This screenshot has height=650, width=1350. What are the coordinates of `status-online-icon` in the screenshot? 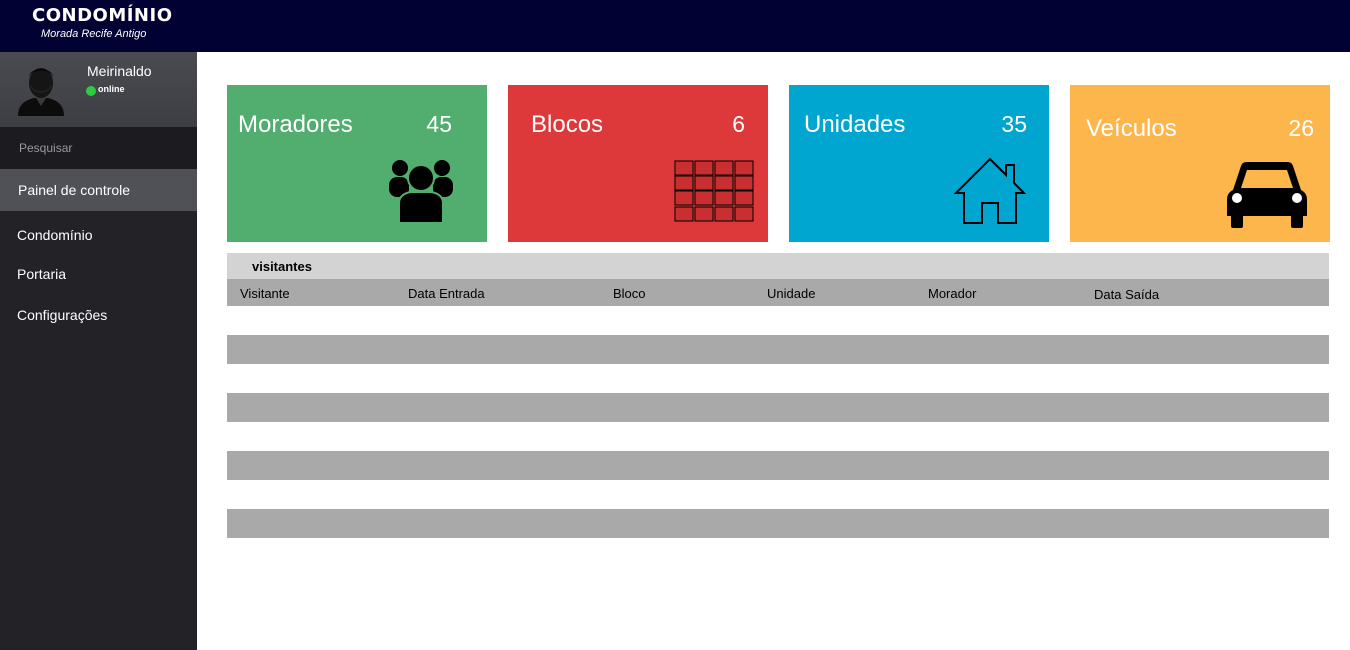 It's located at (91, 91).